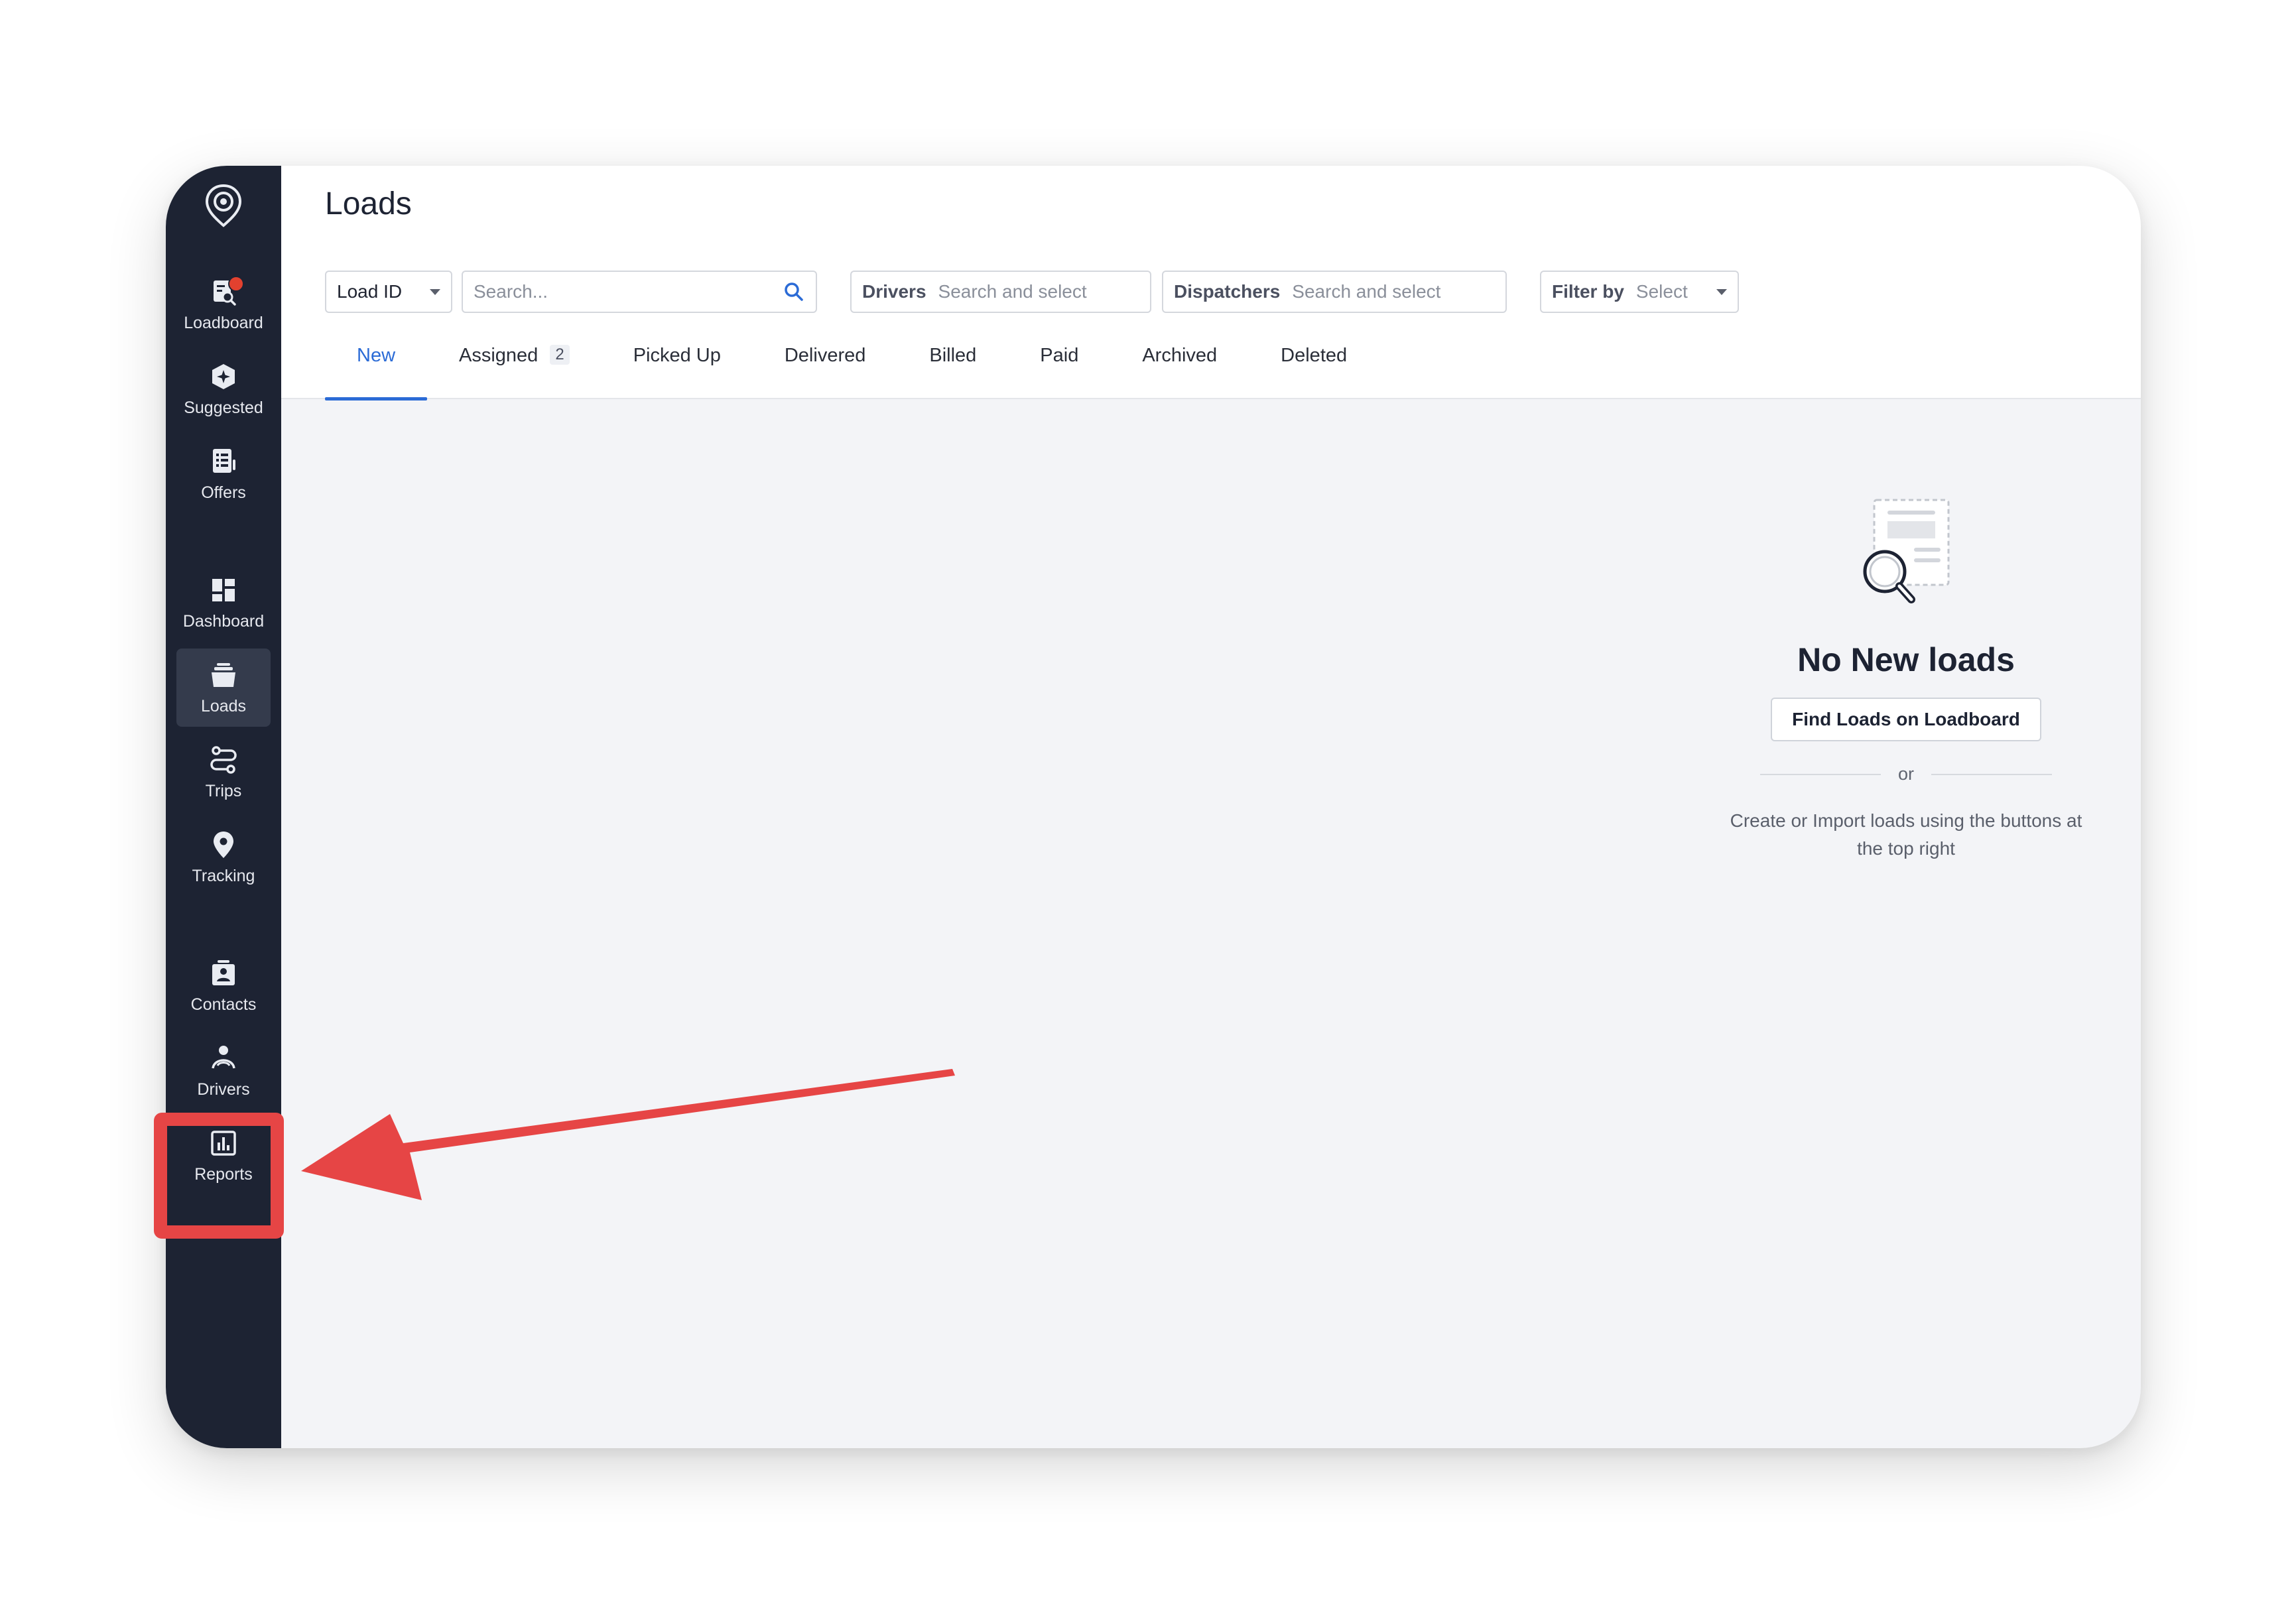  Describe the element at coordinates (223, 493) in the screenshot. I see `sidebar-item-label: Offers` at that location.